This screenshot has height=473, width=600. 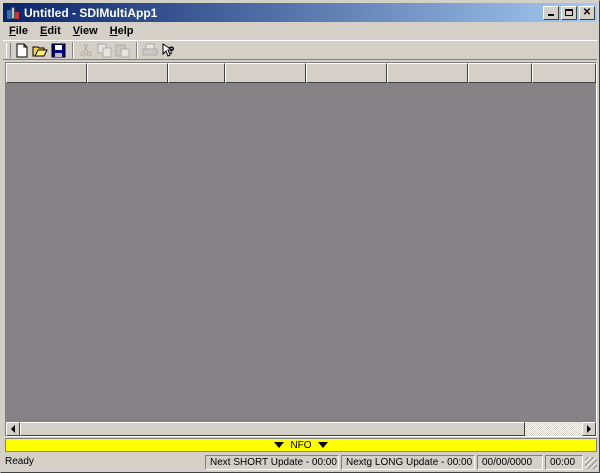 I want to click on info-bar-toggle: NFO, so click(x=301, y=445).